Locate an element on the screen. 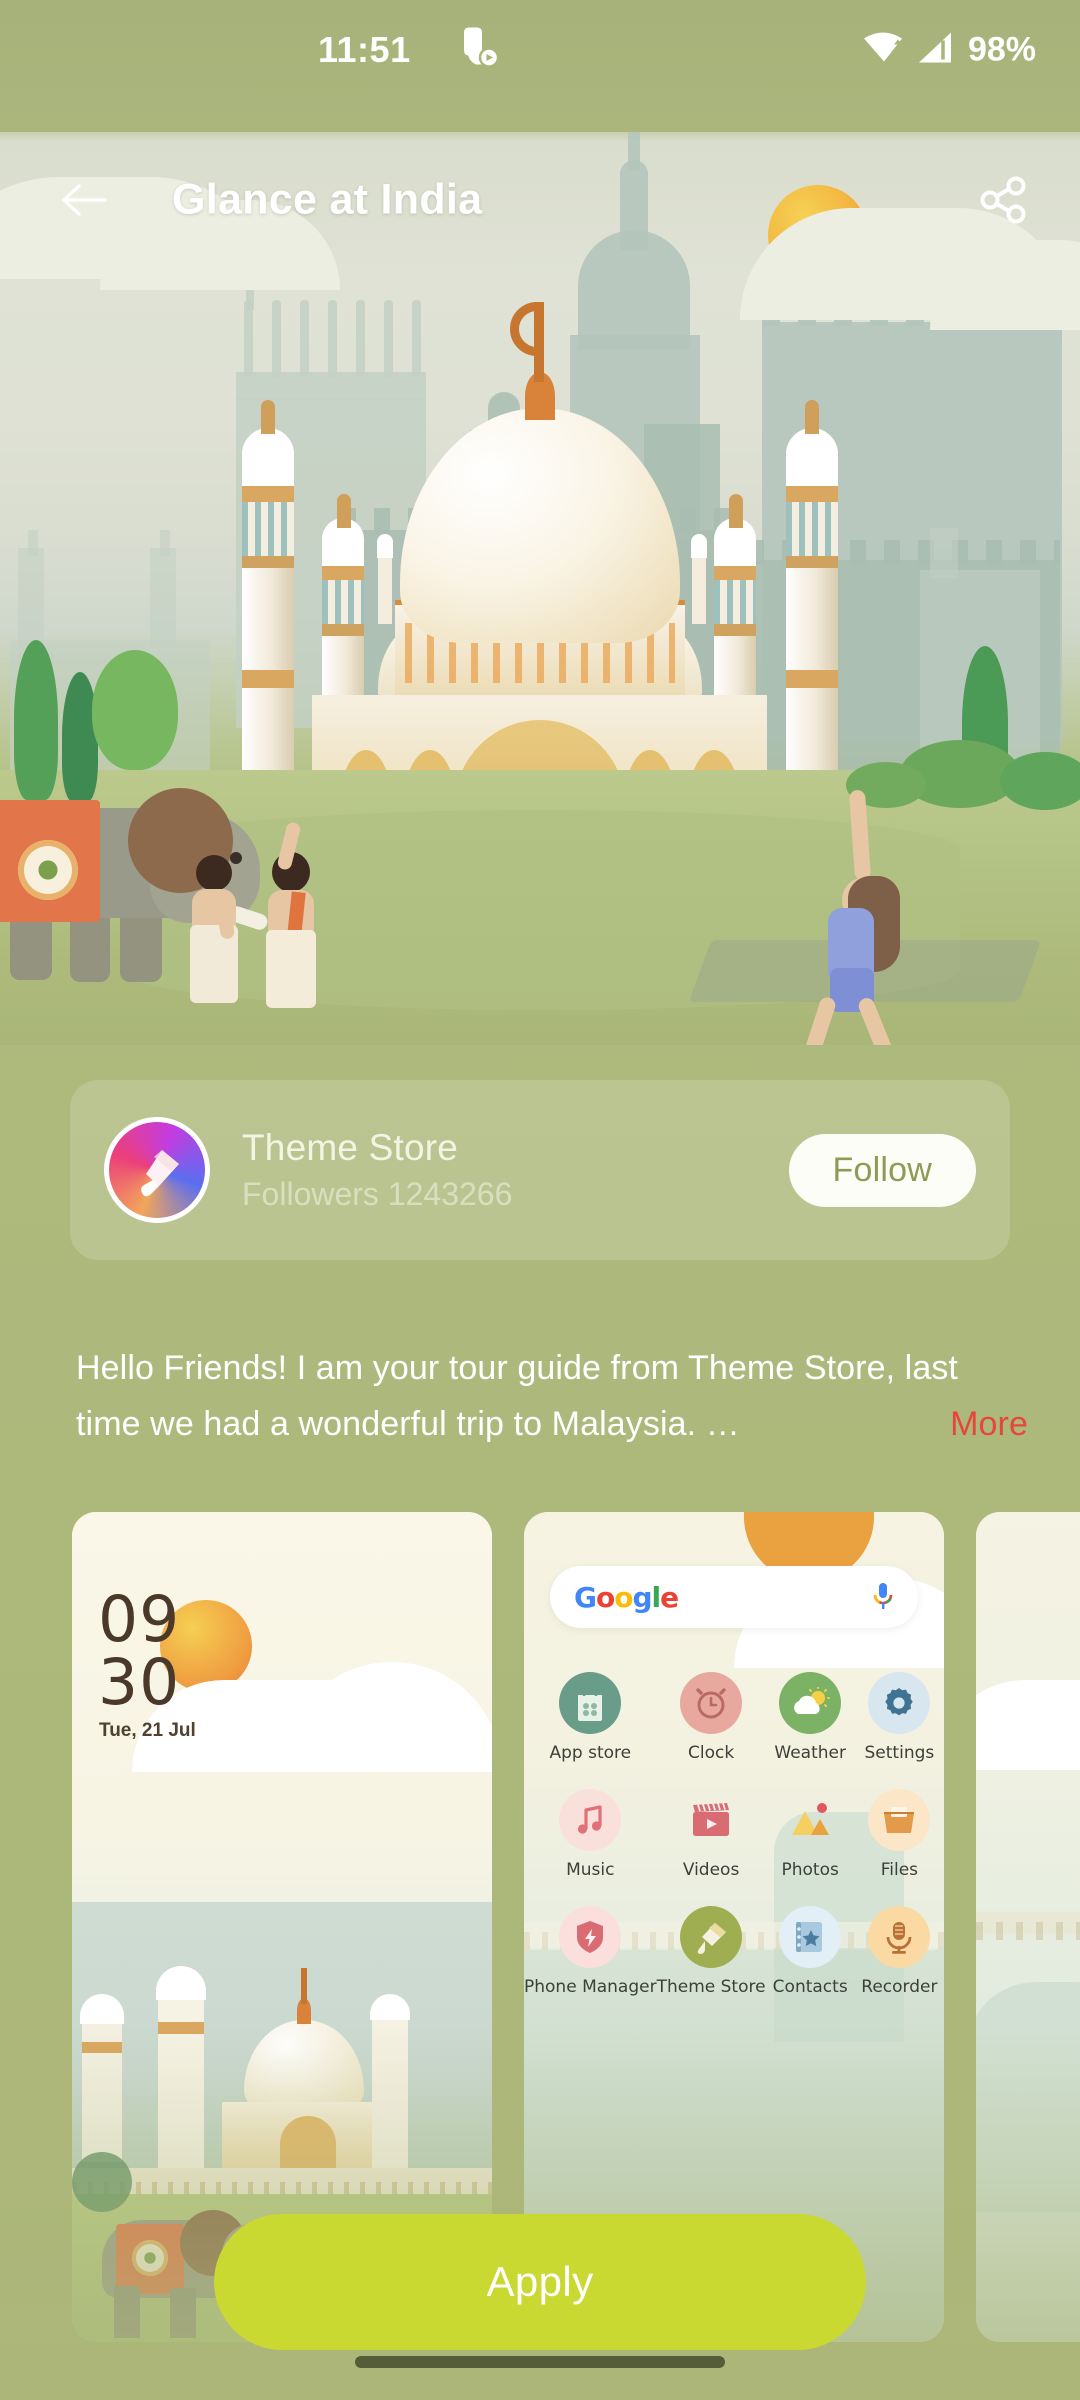 Image resolution: width=1080 pixels, height=2400 pixels. app-label: Music is located at coordinates (590, 1870).